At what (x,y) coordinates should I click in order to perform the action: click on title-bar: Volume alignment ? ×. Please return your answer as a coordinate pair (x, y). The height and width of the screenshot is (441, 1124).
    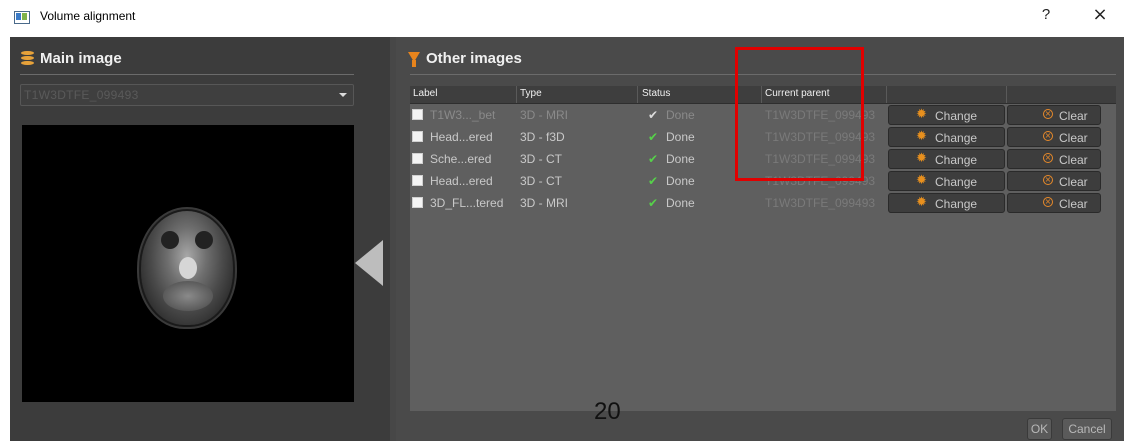
    Looking at the image, I should click on (562, 16).